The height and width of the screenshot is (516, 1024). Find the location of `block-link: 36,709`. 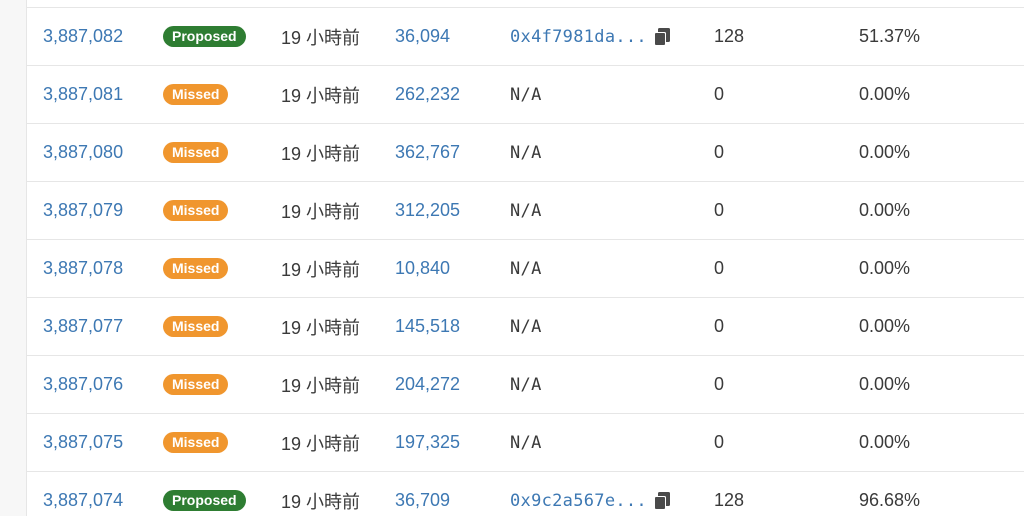

block-link: 36,709 is located at coordinates (422, 500).